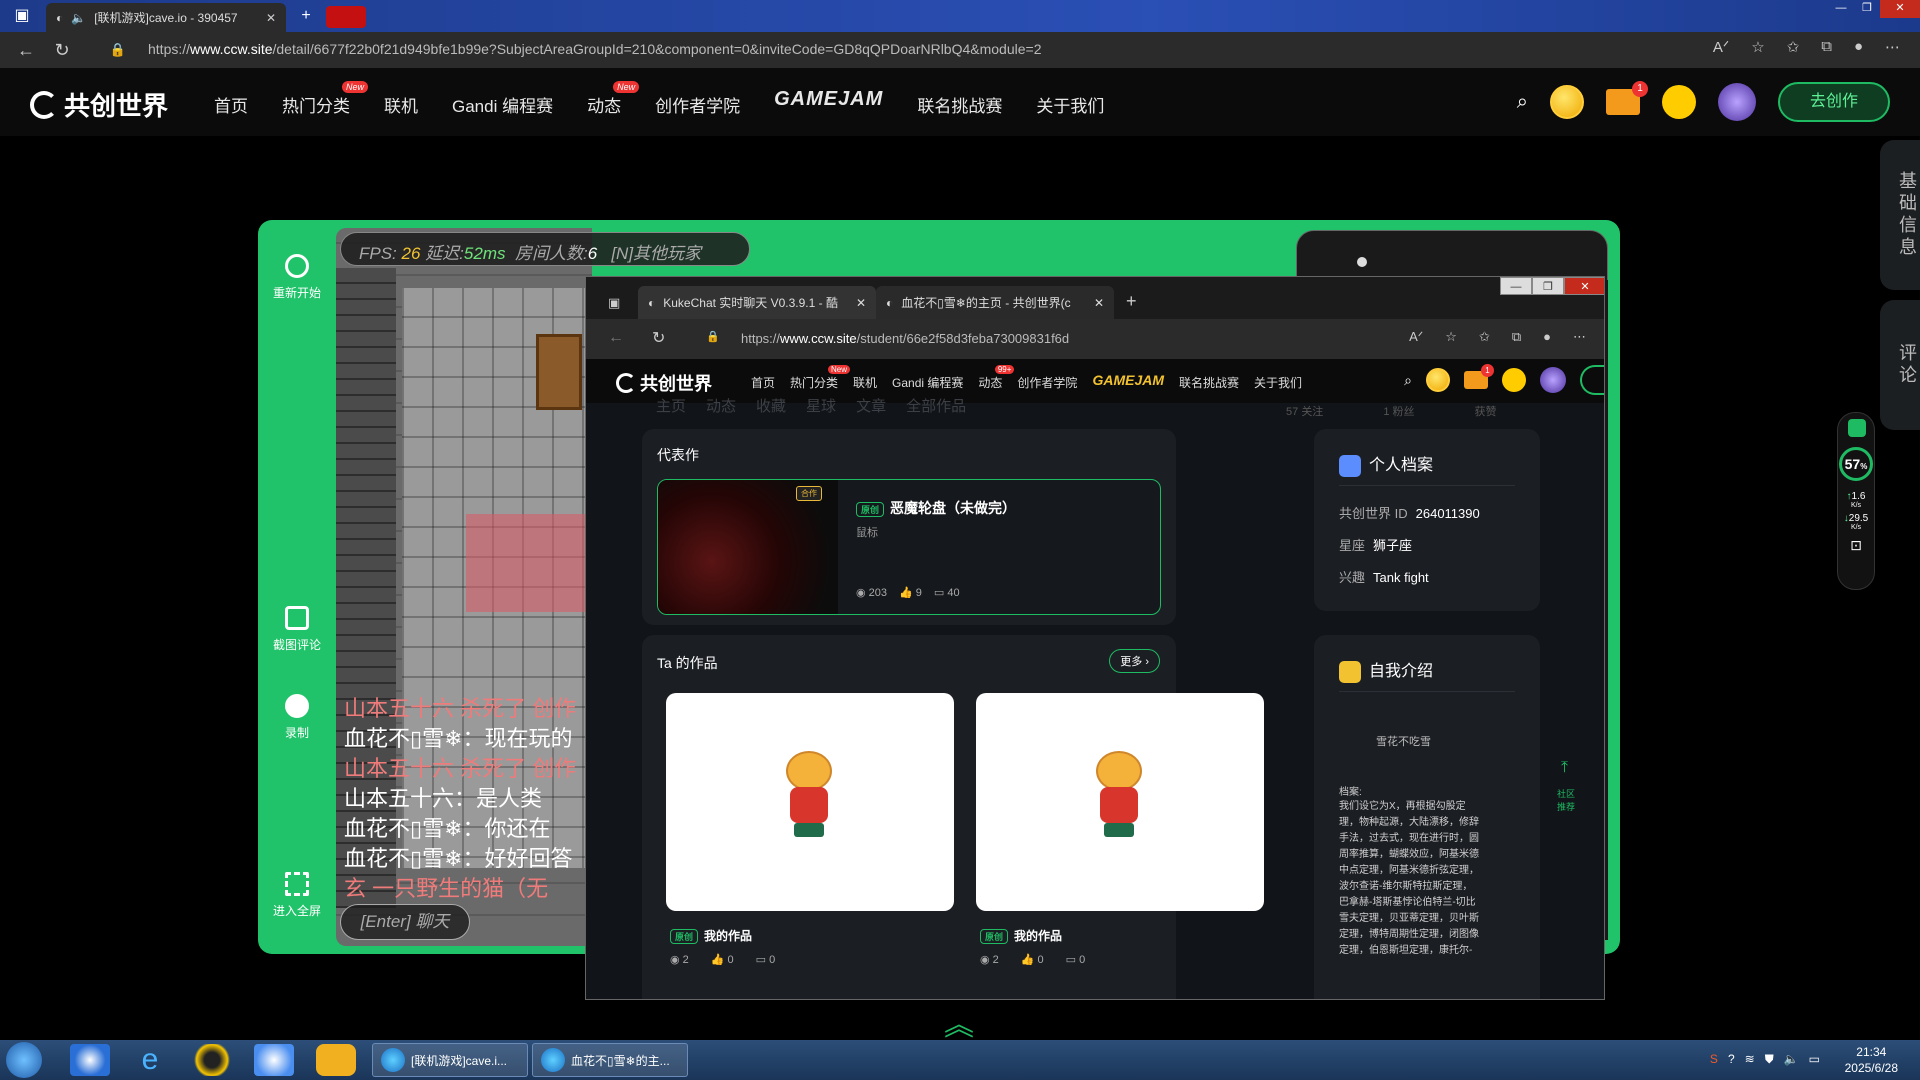  I want to click on nav-joint-challenge: 联名挑战赛, so click(959, 104).